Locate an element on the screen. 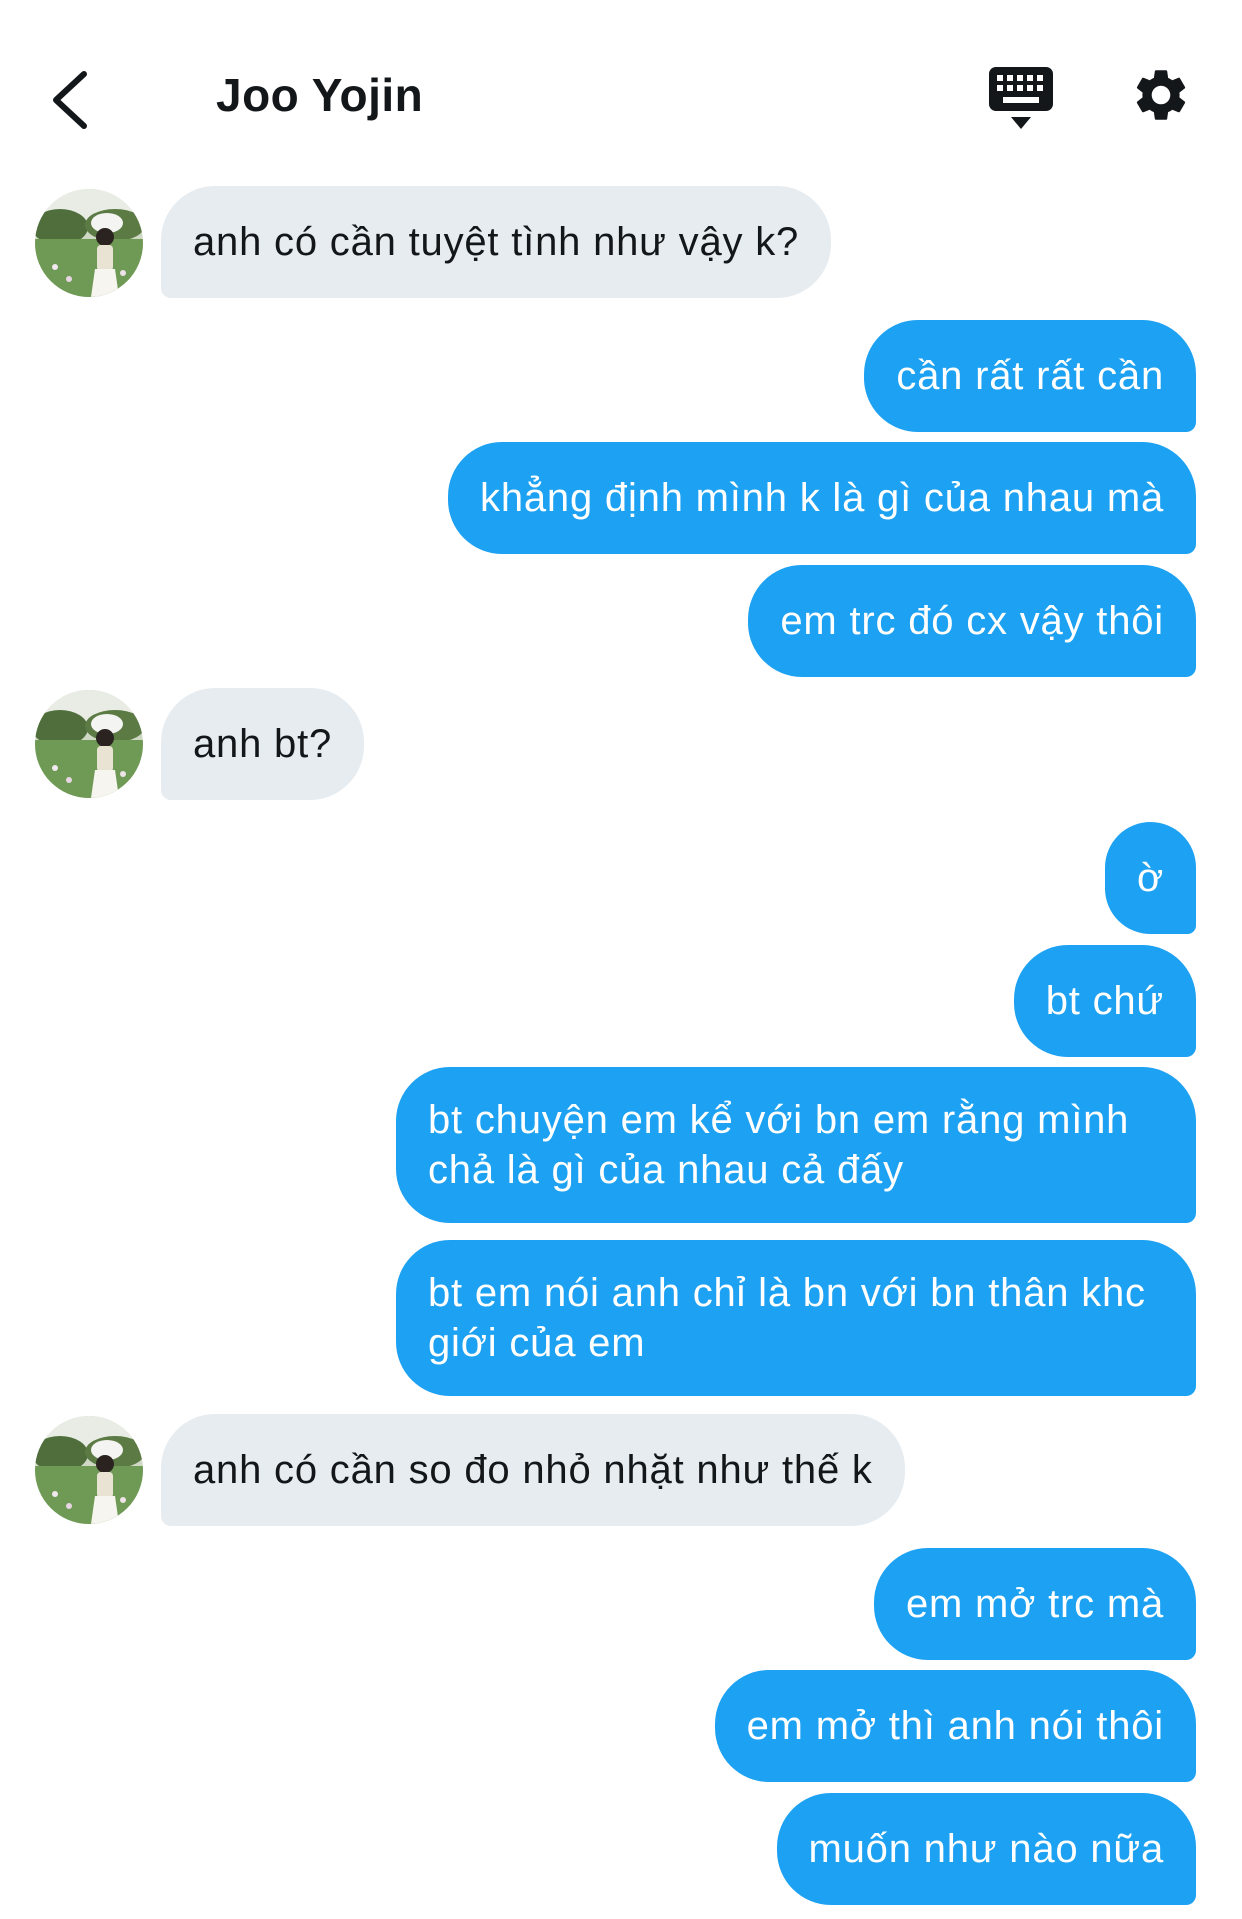 This screenshot has height=1919, width=1242. chevron-left-icon is located at coordinates (70, 100).